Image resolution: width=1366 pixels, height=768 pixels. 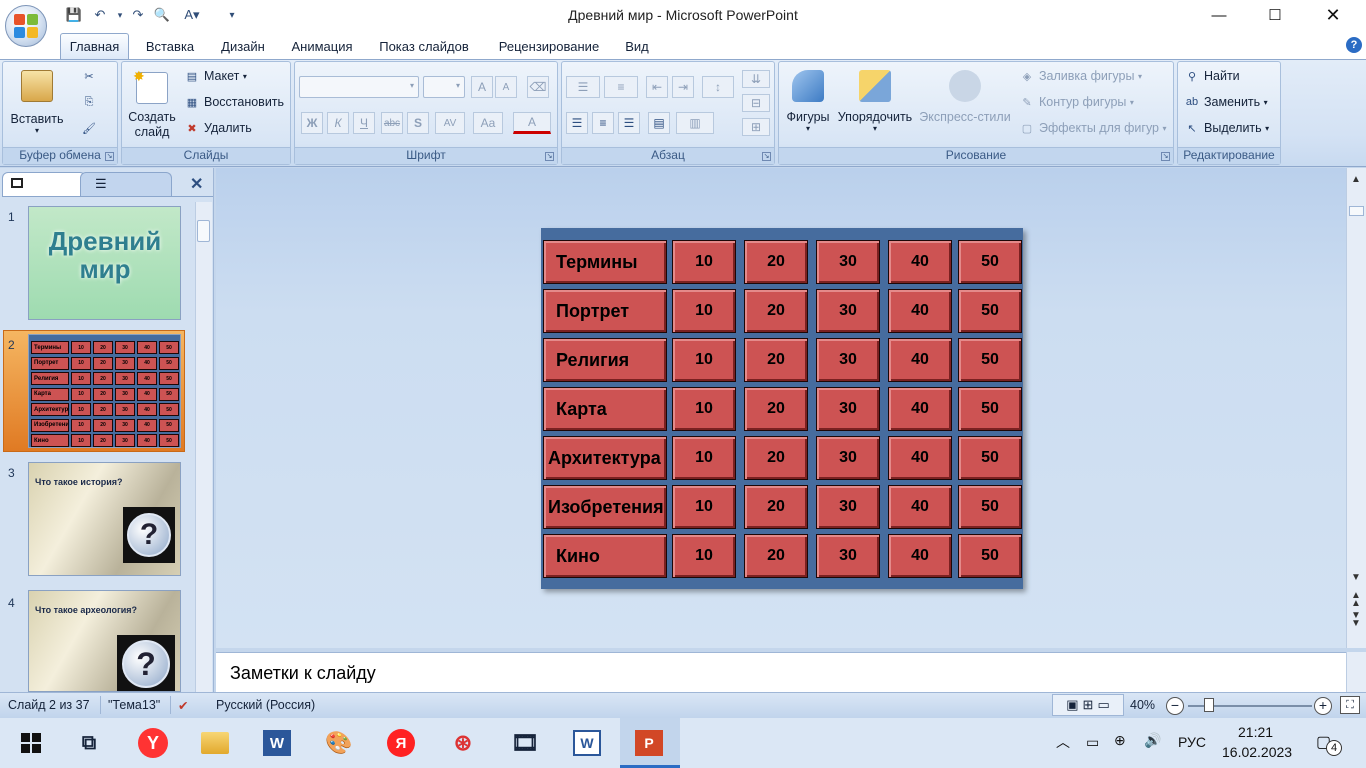 I want to click on notes-placeholder: Заметки к слайду, so click(x=303, y=673).